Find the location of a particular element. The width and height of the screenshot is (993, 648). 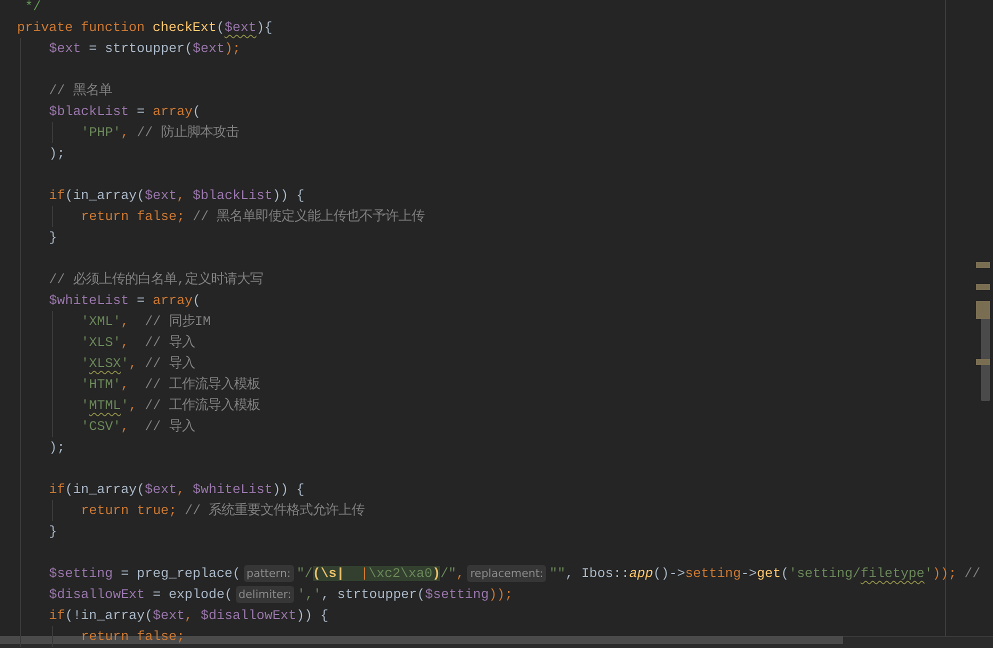

code-text: // 必须上传的白名单,定义时请大写 is located at coordinates (156, 279).